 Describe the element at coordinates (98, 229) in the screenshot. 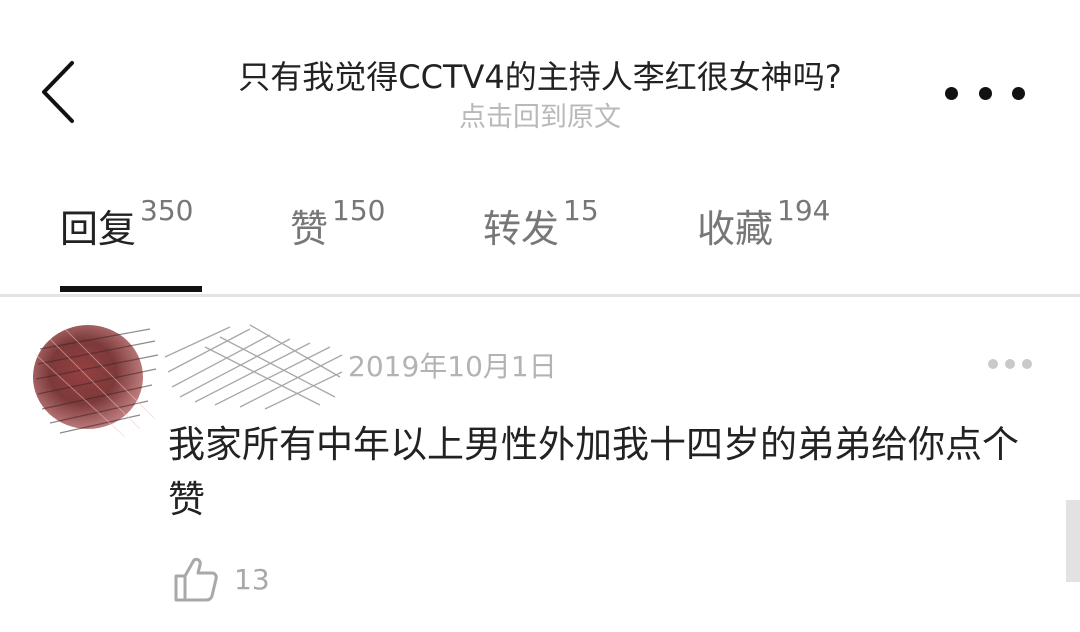

I see `tab-label: 回复` at that location.